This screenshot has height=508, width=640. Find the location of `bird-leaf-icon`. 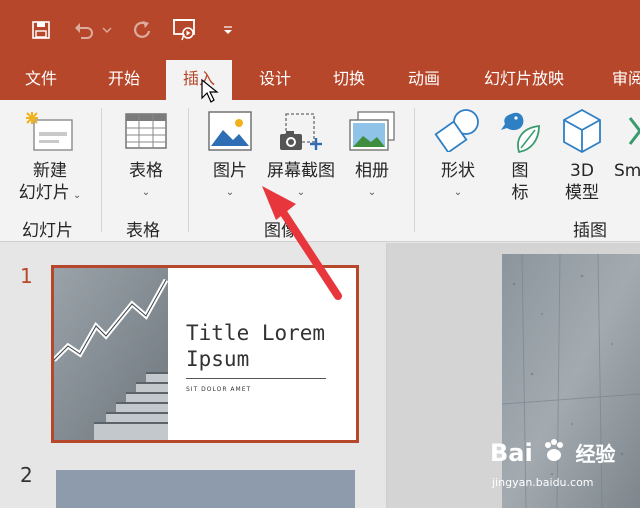

bird-leaf-icon is located at coordinates (520, 134).